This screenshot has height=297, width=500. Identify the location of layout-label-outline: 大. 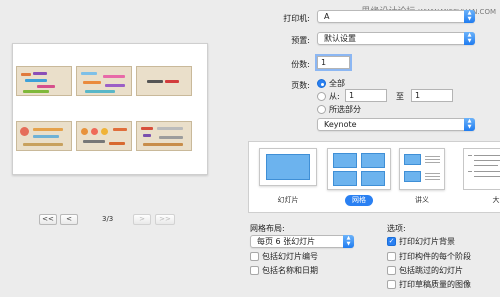
(496, 200).